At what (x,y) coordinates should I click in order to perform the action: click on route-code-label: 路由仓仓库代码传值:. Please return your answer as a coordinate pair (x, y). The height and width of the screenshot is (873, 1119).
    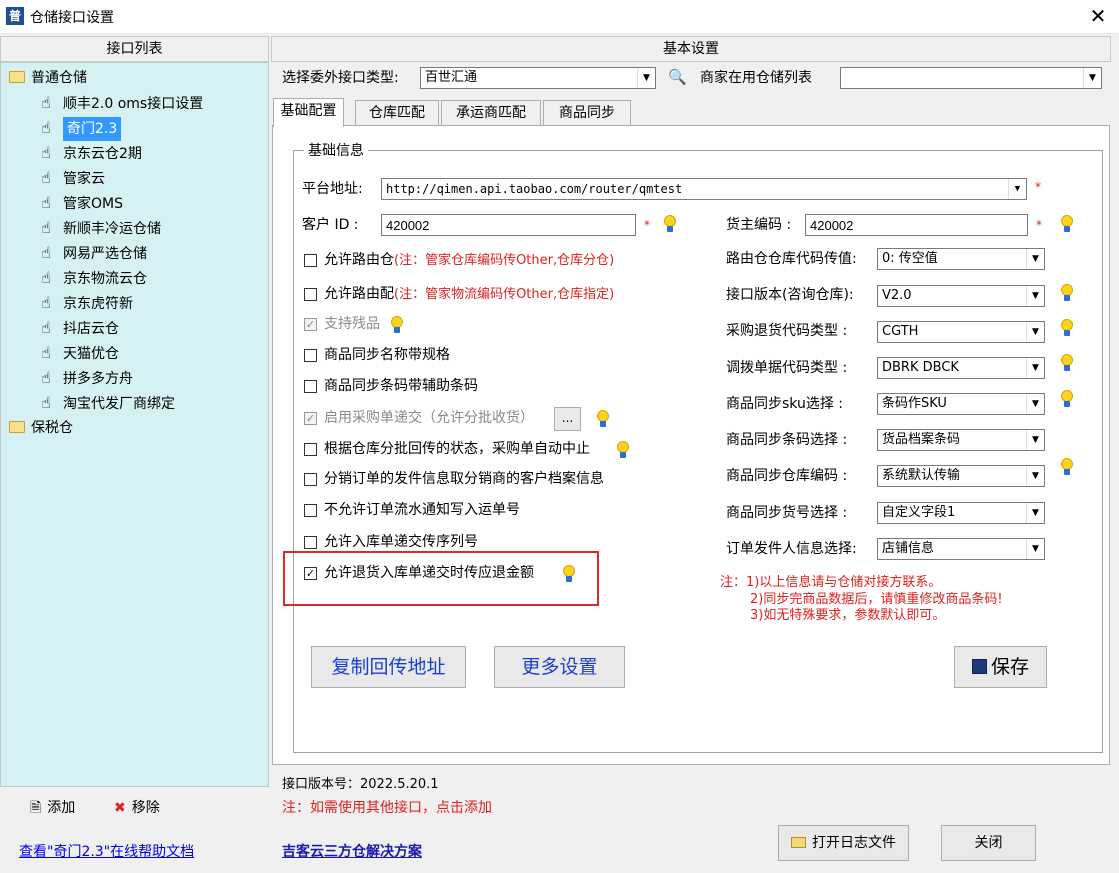
    Looking at the image, I should click on (791, 259).